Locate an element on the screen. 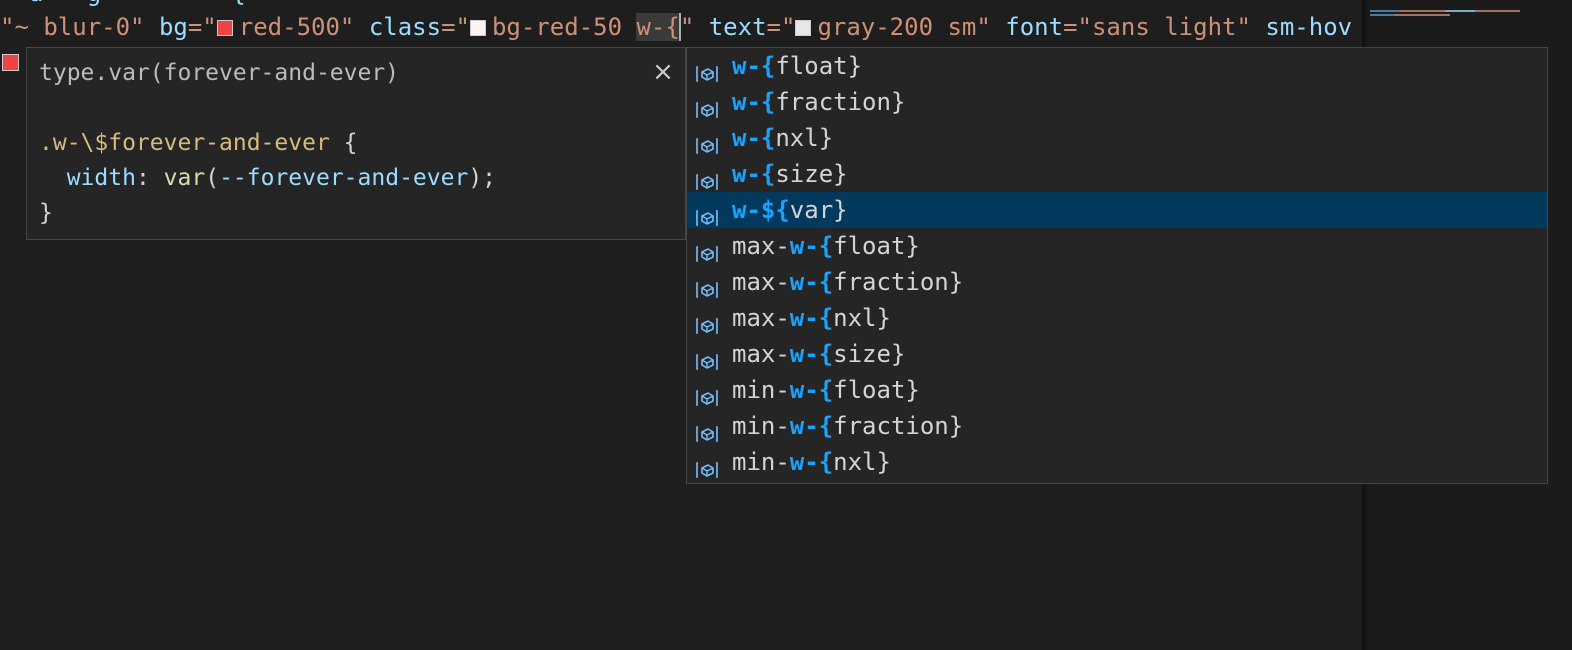  suggestion-label: max-w-{fraction} is located at coordinates (847, 282).